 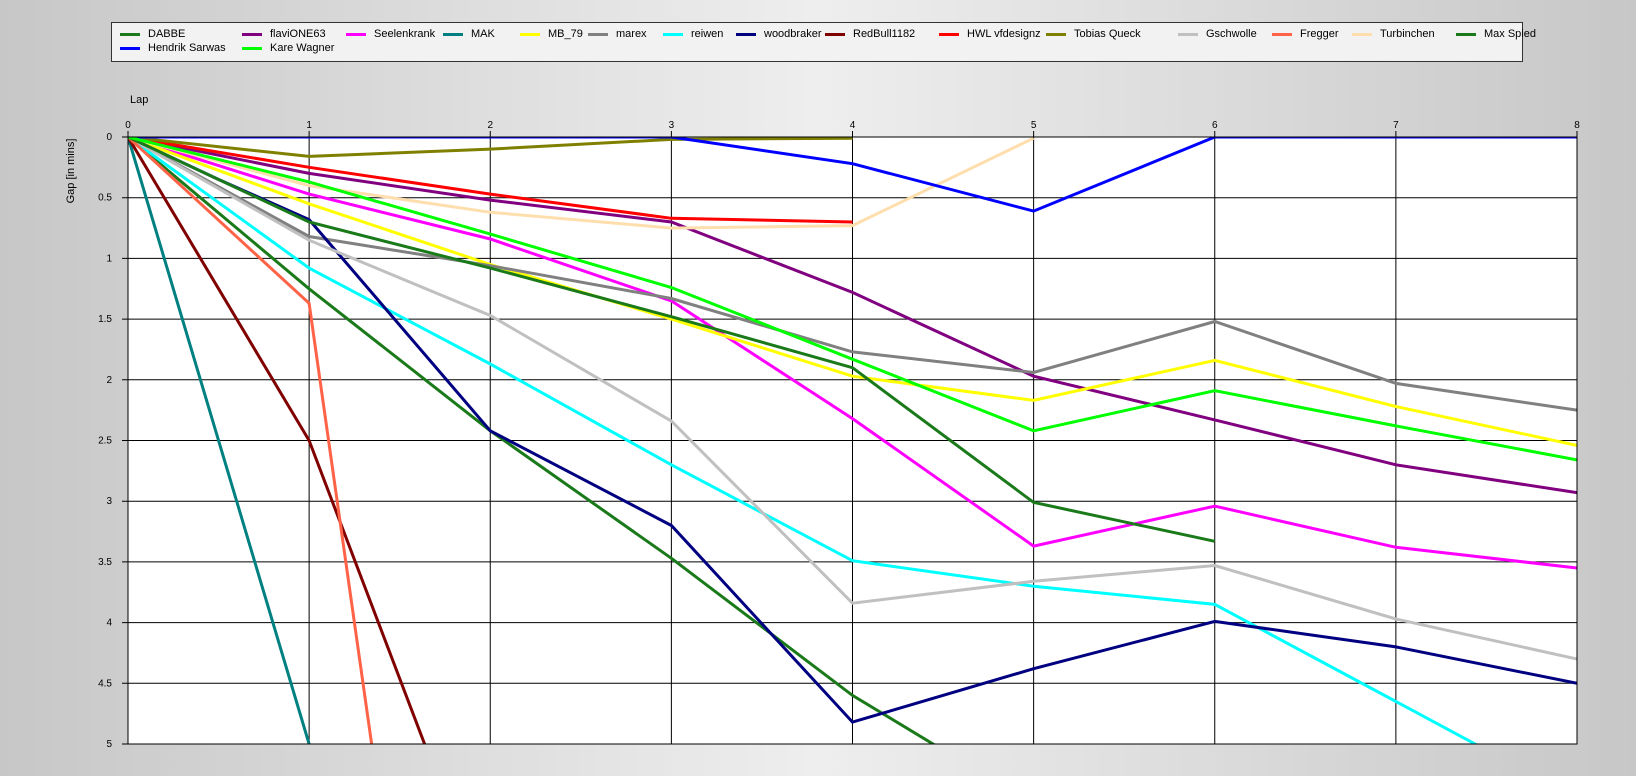 What do you see at coordinates (109, 623) in the screenshot?
I see `y-tick-label: 4` at bounding box center [109, 623].